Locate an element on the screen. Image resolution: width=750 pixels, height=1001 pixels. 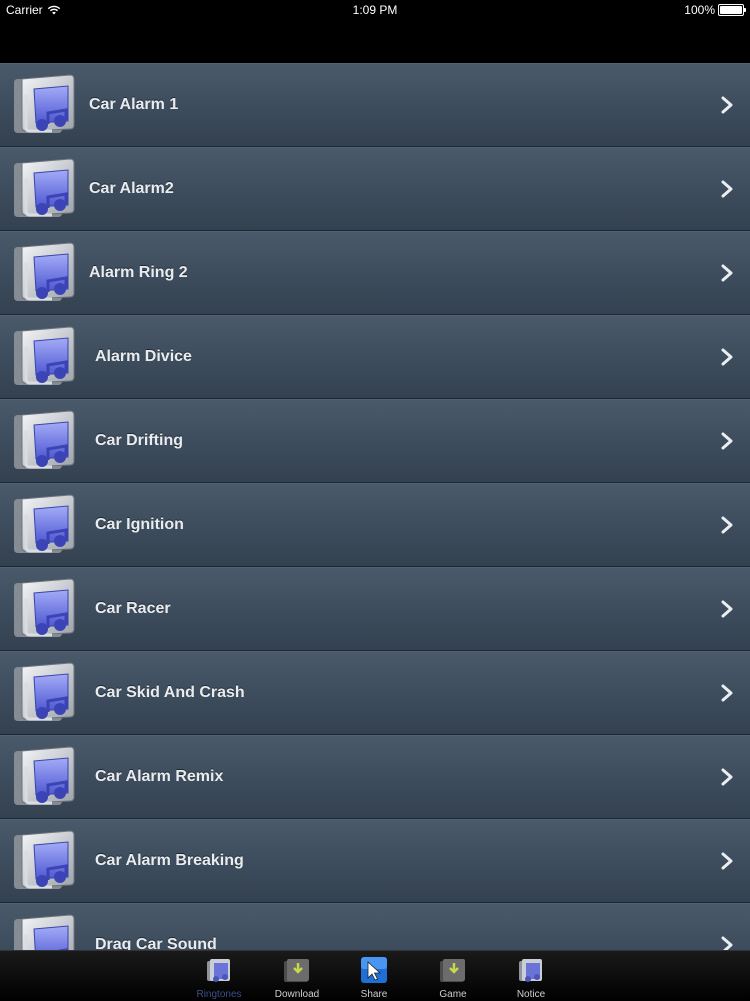
list-item: Drag Car Sound is located at coordinates (375, 926).